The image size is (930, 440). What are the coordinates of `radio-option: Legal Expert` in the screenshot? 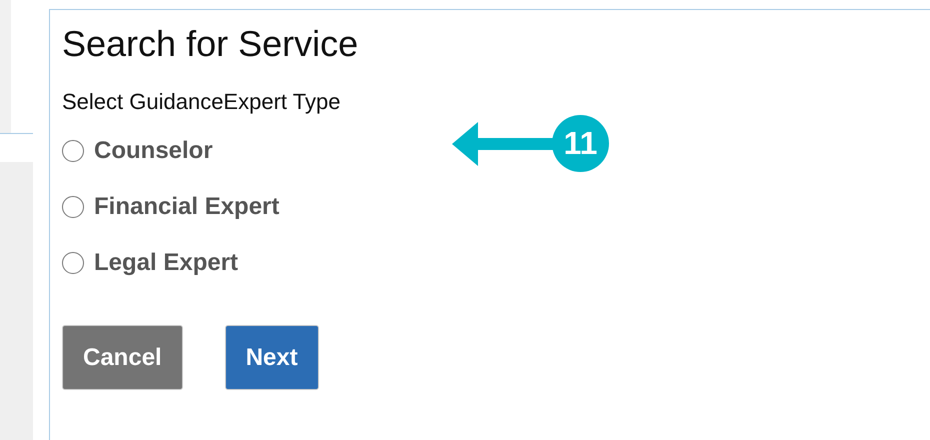 It's located at (150, 263).